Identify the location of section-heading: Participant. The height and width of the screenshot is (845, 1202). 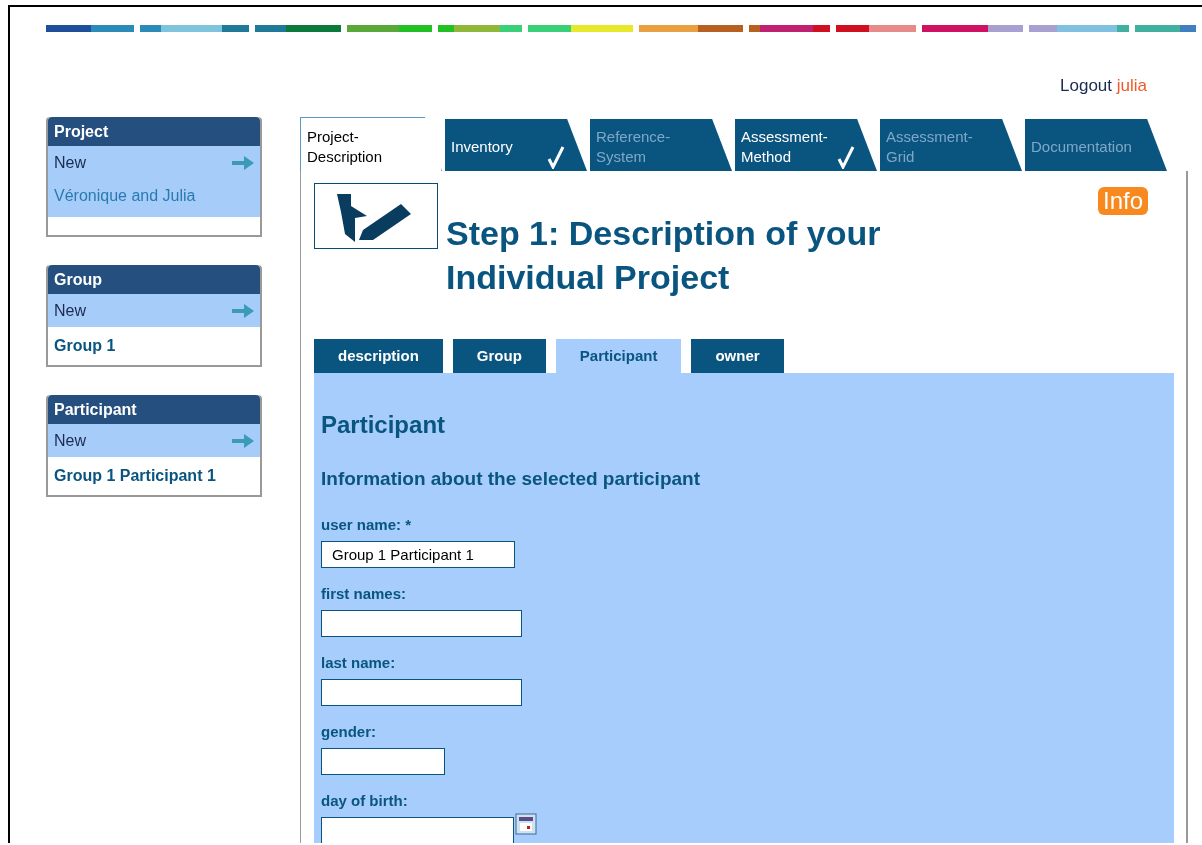
(384, 425).